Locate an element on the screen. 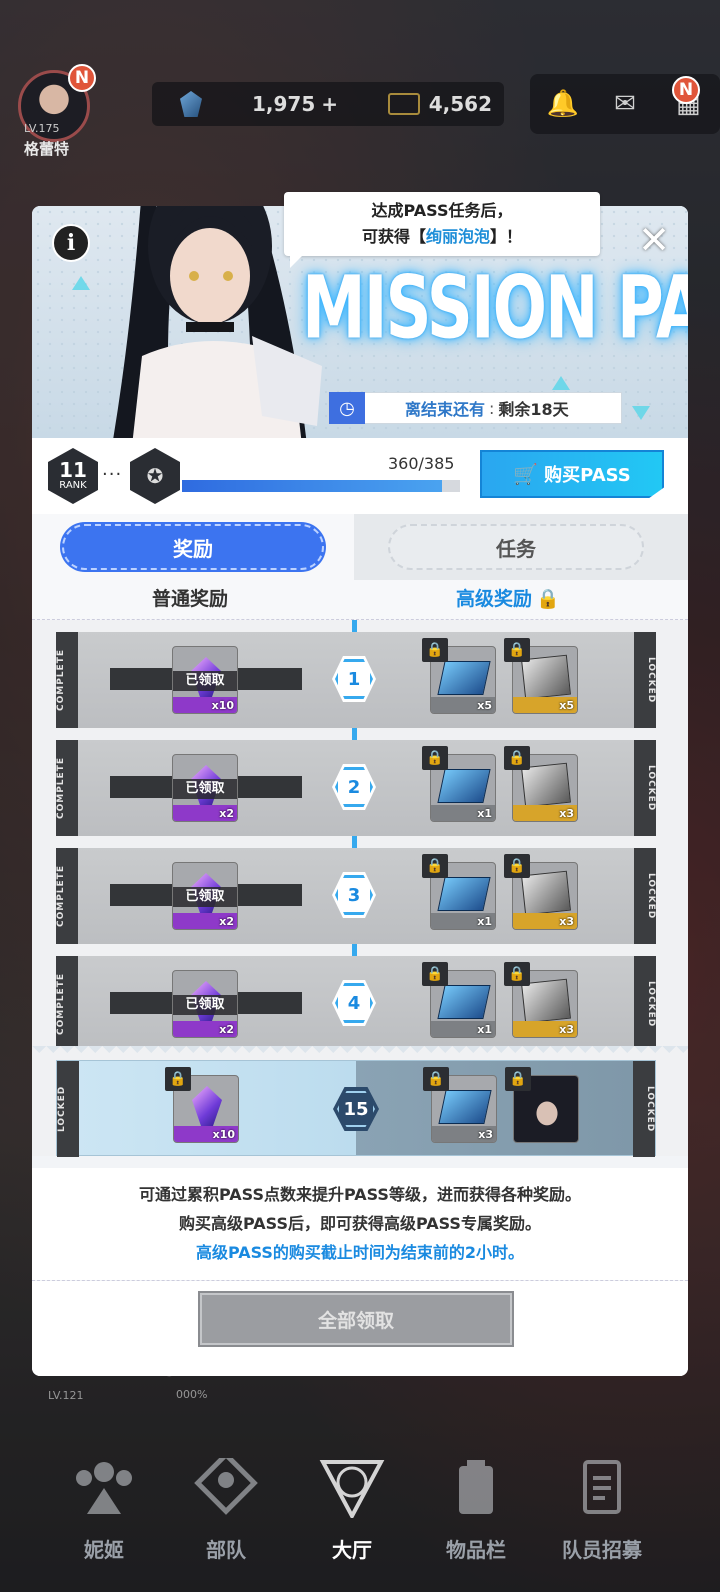 The height and width of the screenshot is (1592, 720). credit-icon is located at coordinates (404, 104).